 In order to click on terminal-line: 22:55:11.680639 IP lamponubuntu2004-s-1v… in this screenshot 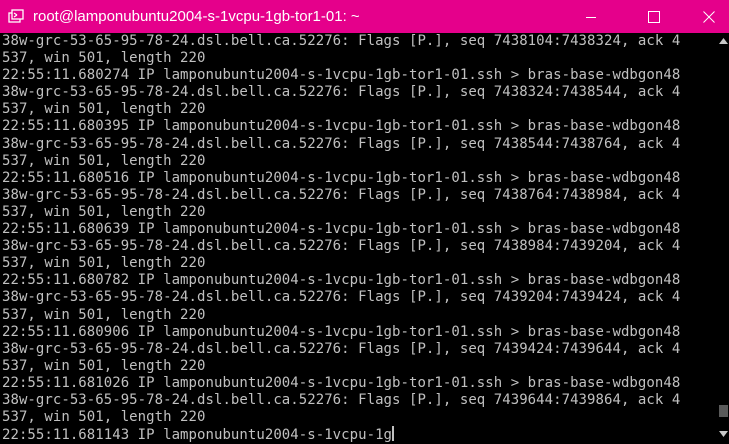, I will do `click(341, 229)`.